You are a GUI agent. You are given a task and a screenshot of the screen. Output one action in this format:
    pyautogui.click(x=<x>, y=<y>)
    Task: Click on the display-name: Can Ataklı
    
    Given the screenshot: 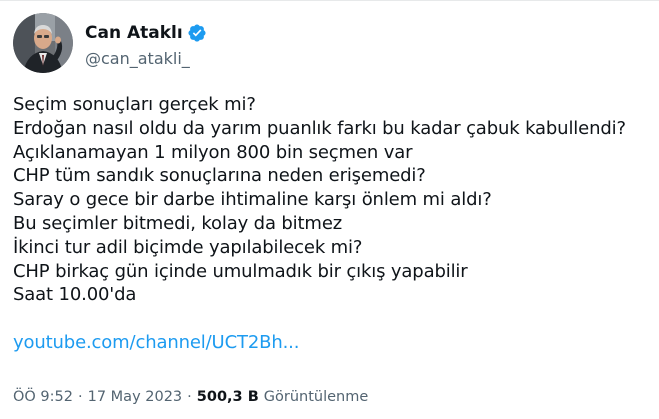 What is the action you would take?
    pyautogui.click(x=134, y=33)
    